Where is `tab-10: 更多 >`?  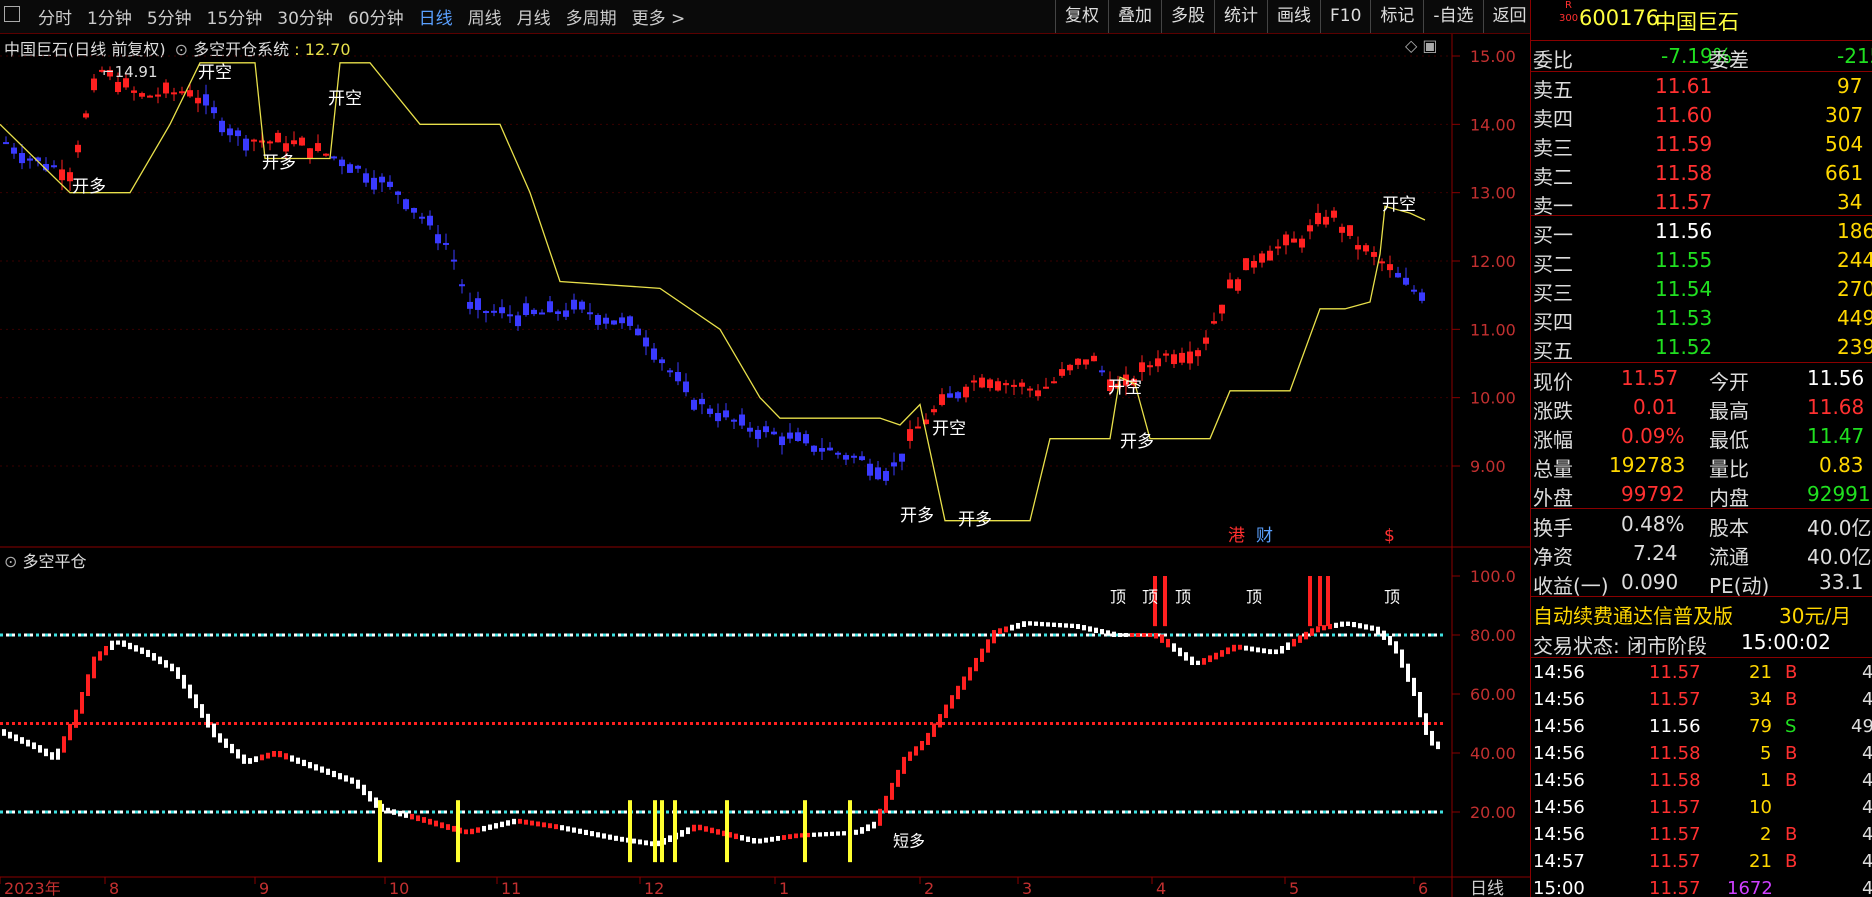
tab-10: 更多 > is located at coordinates (659, 16).